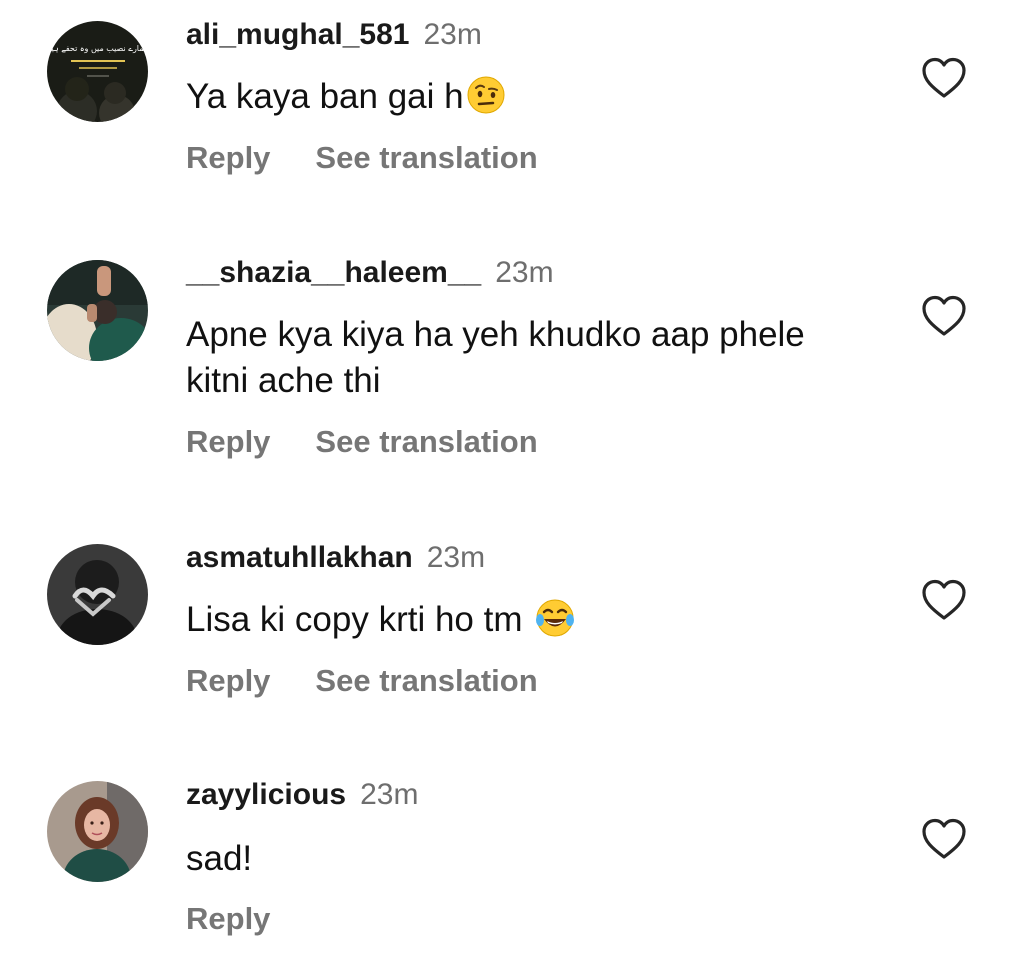 The height and width of the screenshot is (958, 1024). Describe the element at coordinates (526, 620) in the screenshot. I see `comment-text: Lisa ki copy krti ho tm` at that location.